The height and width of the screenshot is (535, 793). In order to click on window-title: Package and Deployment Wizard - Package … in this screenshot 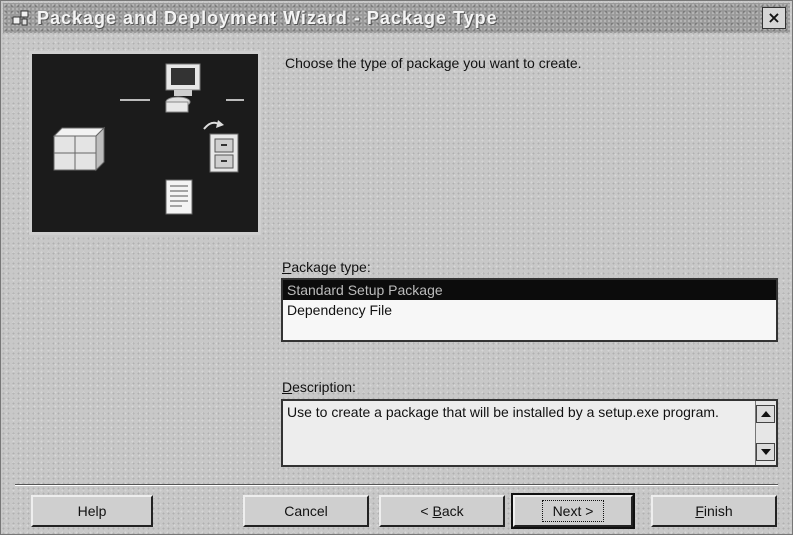, I will do `click(267, 17)`.